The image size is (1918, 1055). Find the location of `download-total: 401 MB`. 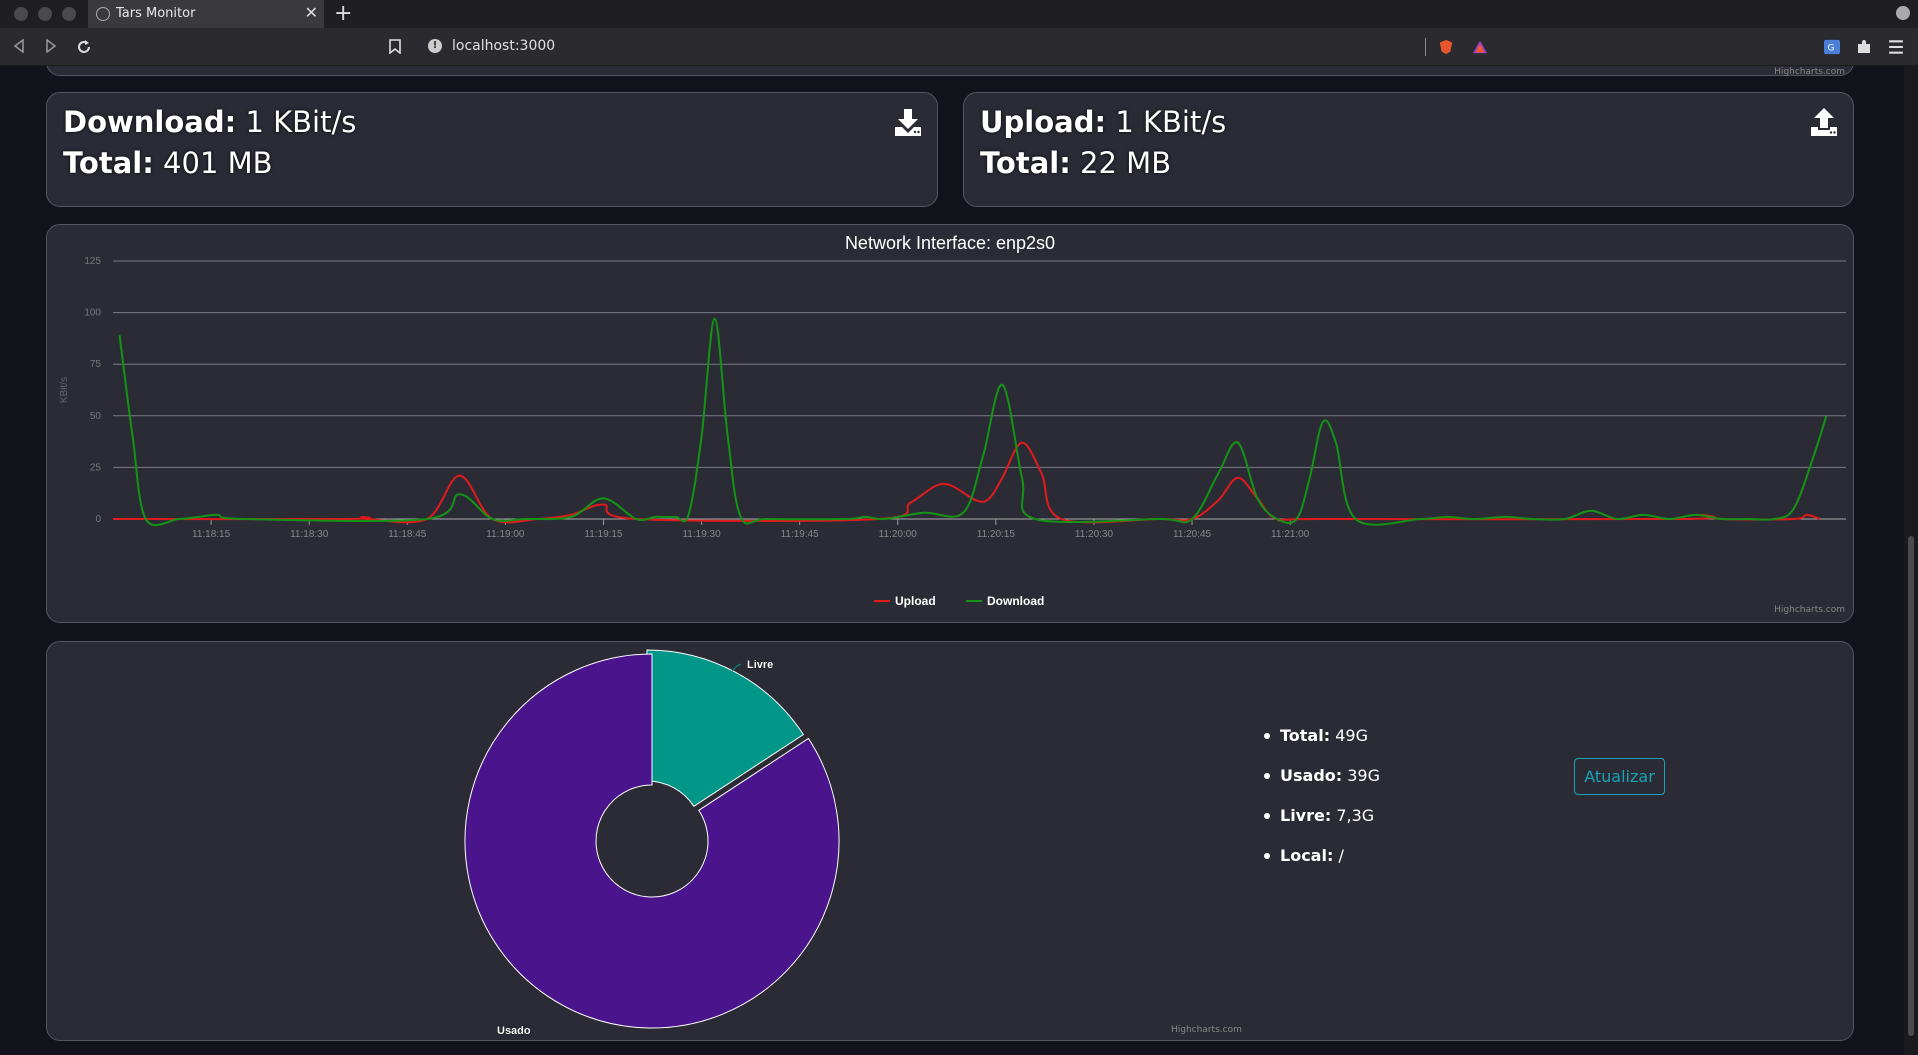

download-total: 401 MB is located at coordinates (218, 163).